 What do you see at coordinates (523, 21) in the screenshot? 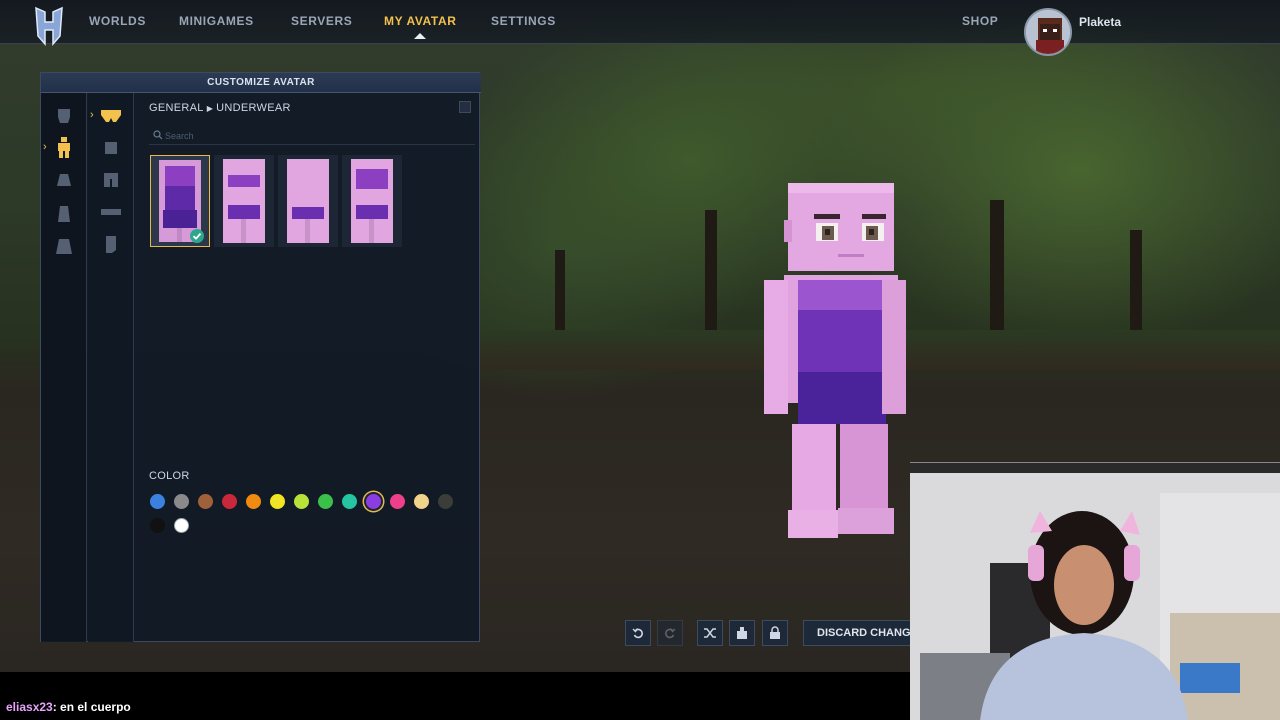
I see `nav-settings: SETTINGS` at bounding box center [523, 21].